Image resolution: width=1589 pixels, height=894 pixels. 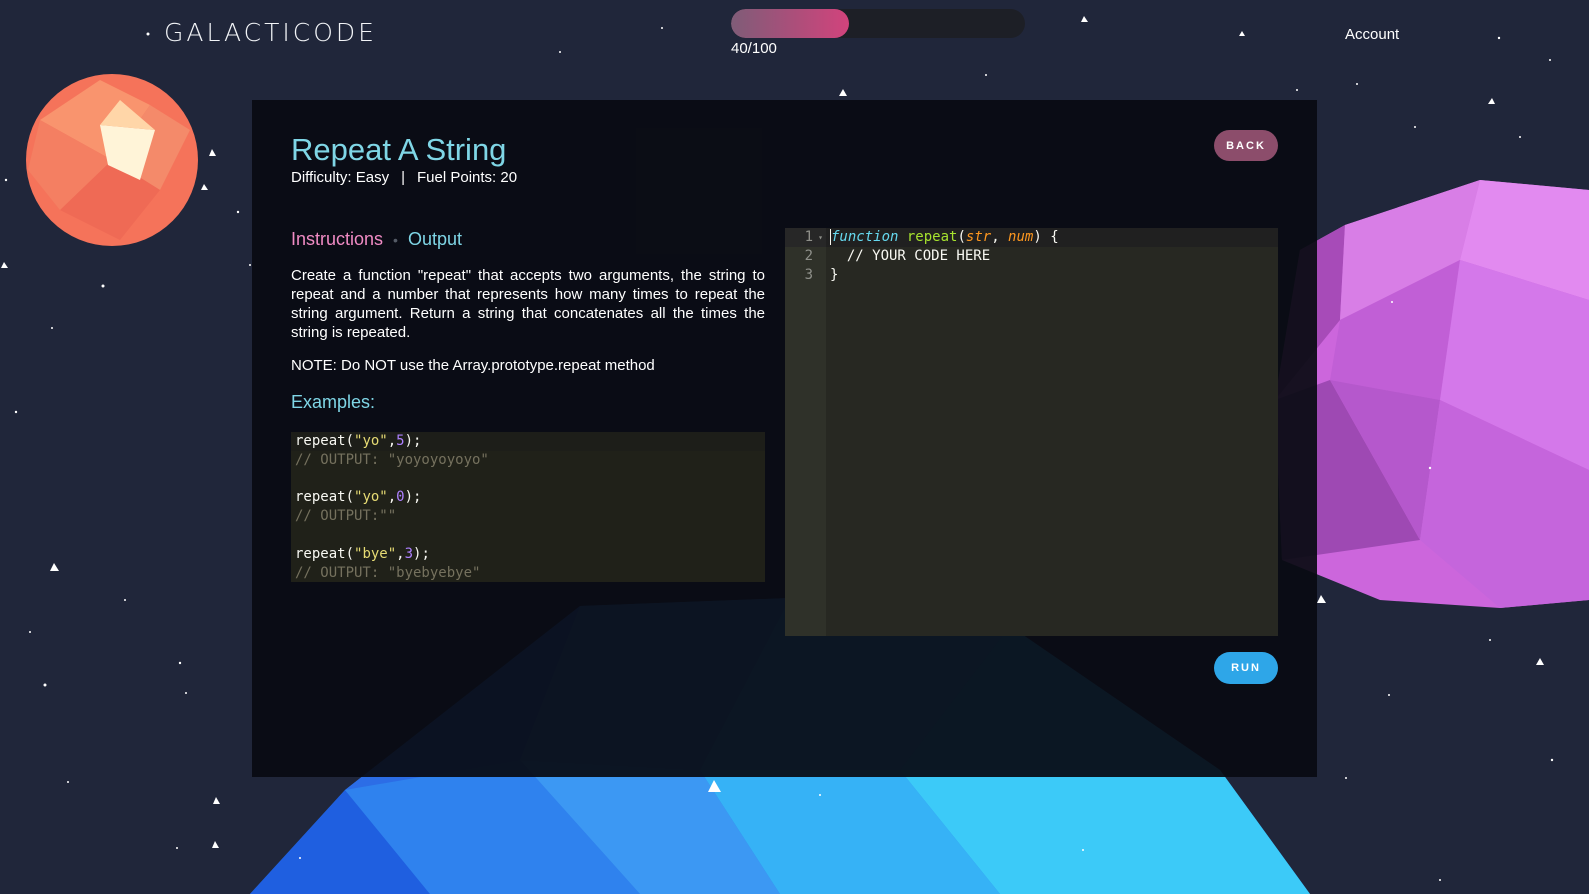 What do you see at coordinates (1372, 34) in the screenshot?
I see `account-link: Account` at bounding box center [1372, 34].